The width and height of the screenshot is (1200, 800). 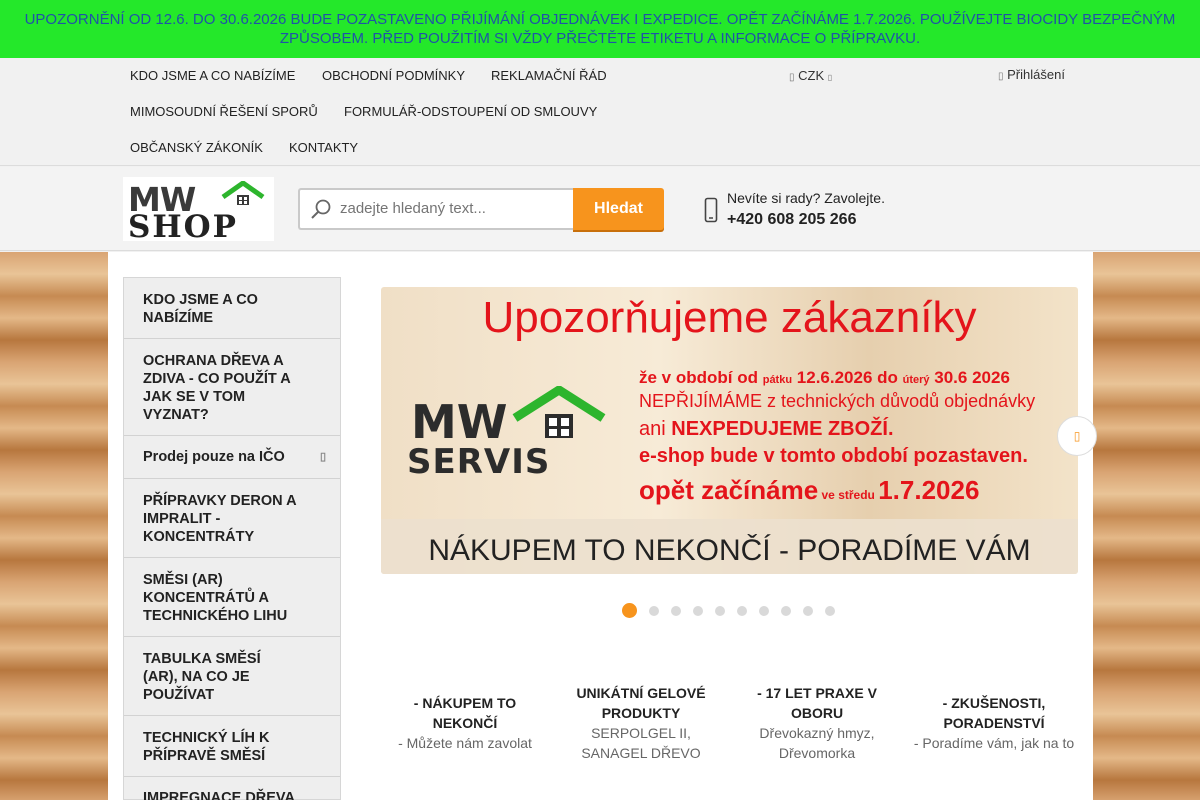 I want to click on banner-text: 12.6.2026 do, so click(x=847, y=377).